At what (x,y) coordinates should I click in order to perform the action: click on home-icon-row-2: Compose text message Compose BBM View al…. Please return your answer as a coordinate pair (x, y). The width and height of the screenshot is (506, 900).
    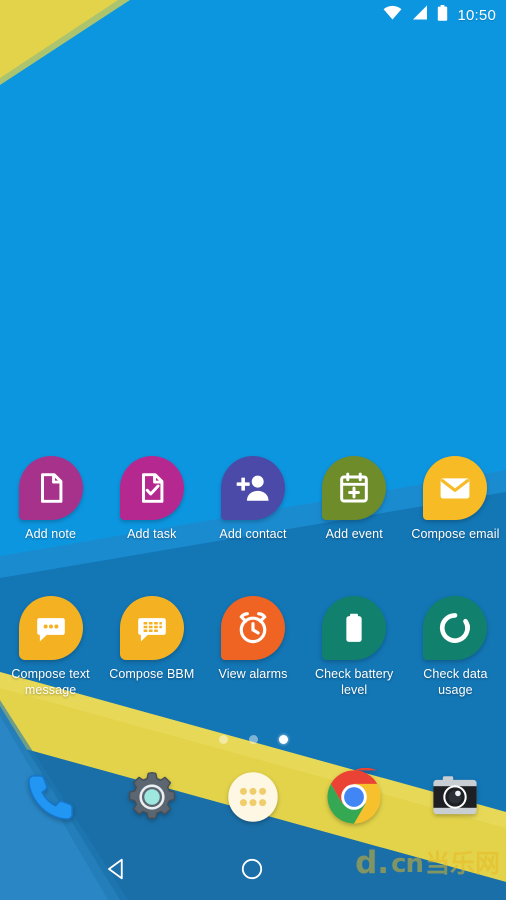
    Looking at the image, I should click on (253, 647).